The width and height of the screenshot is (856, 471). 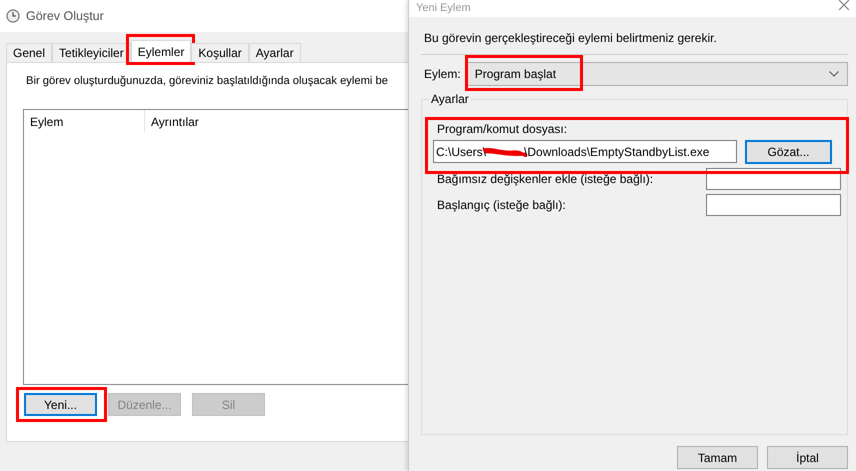 What do you see at coordinates (442, 74) in the screenshot?
I see `field-label: Eylem:` at bounding box center [442, 74].